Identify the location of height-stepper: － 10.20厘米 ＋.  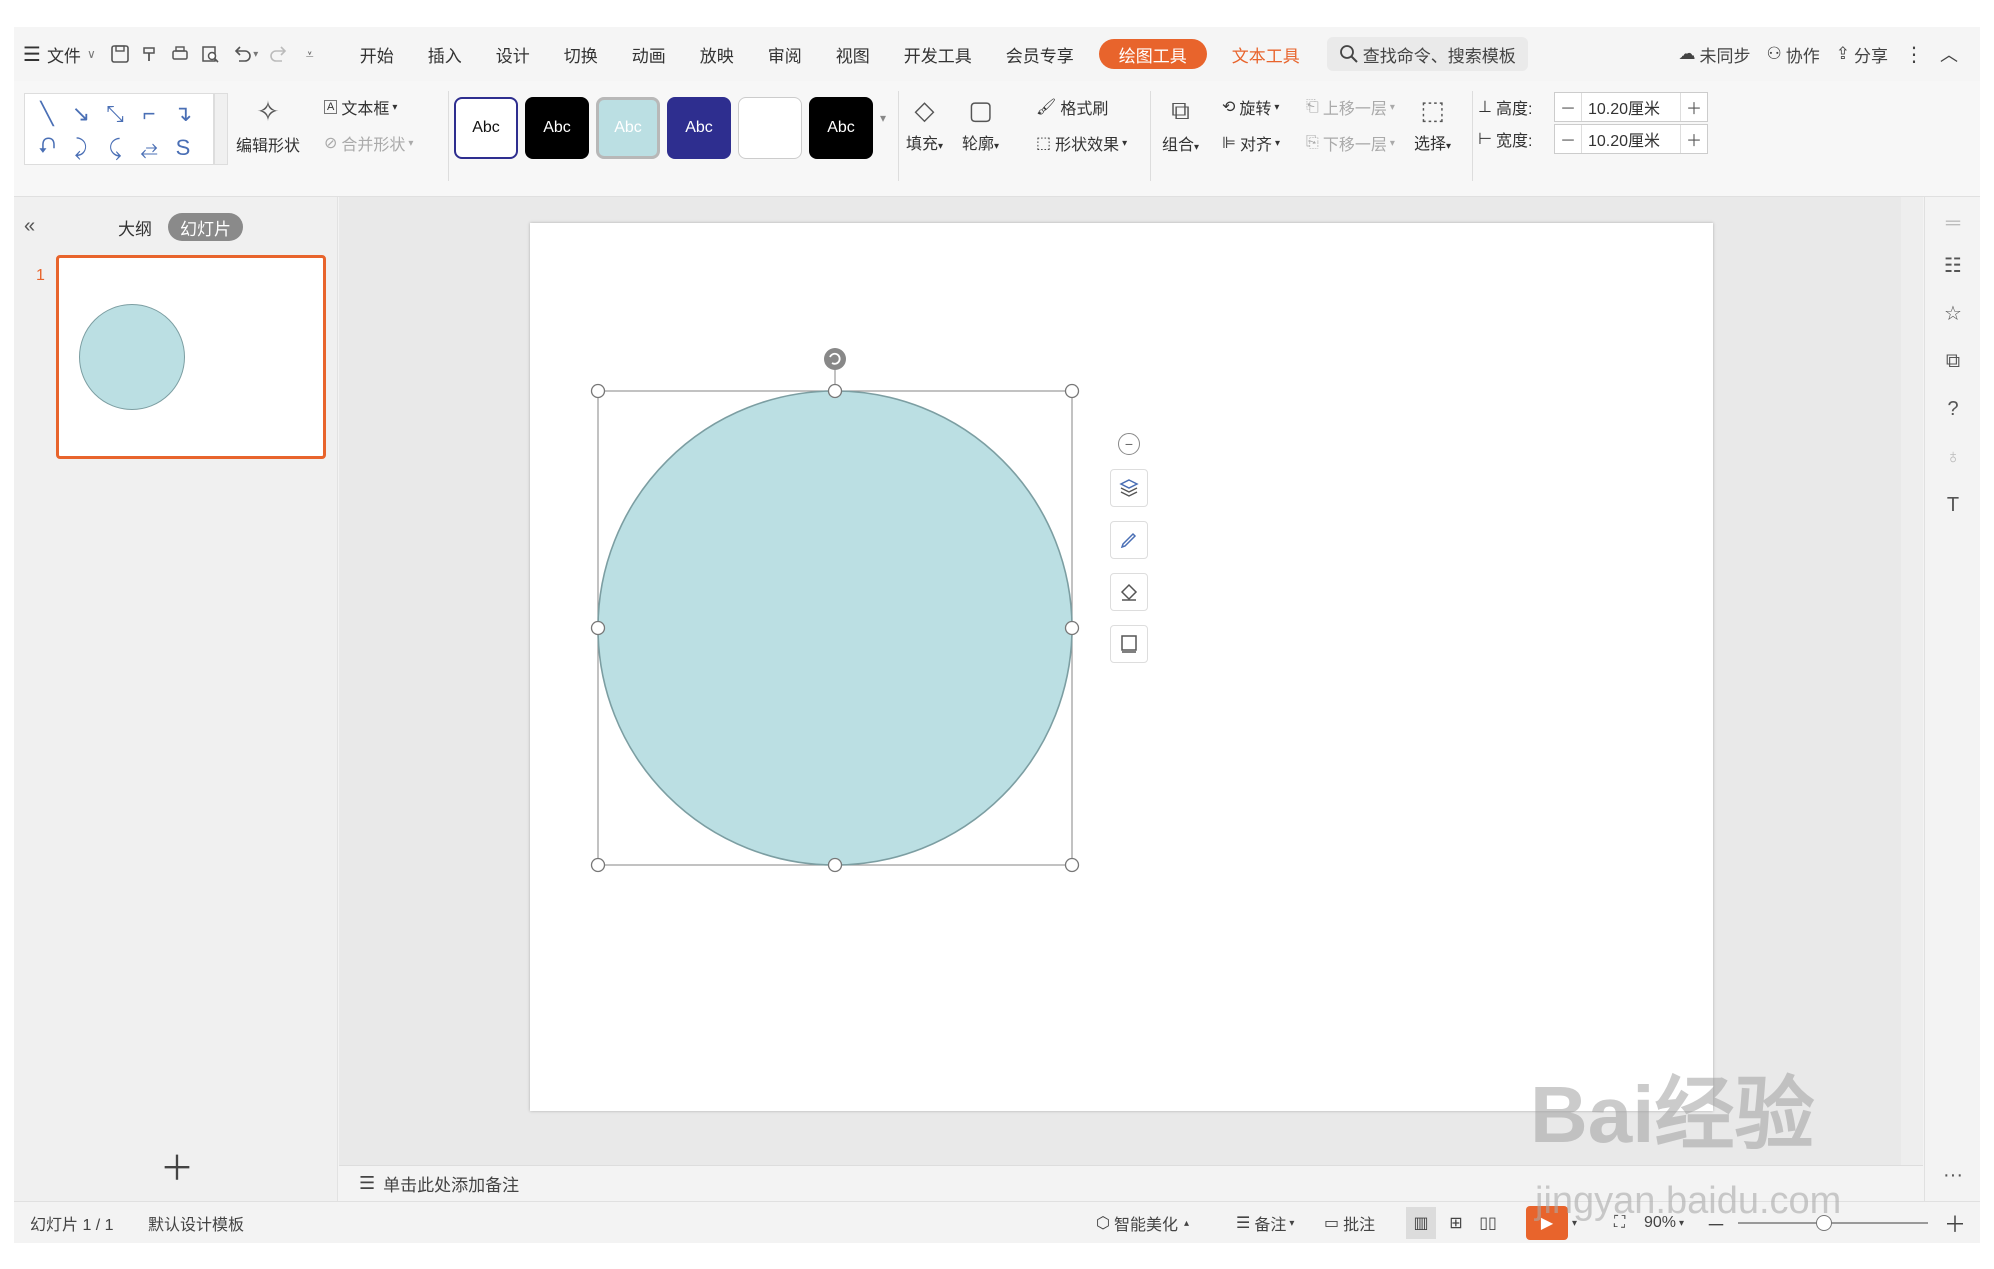
(1631, 107).